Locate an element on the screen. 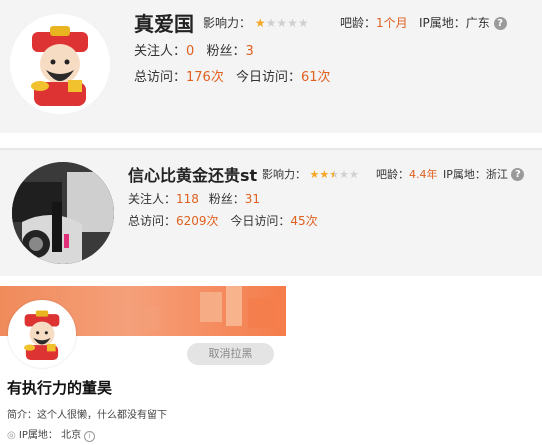 The height and width of the screenshot is (445, 542). follow-count: 0 is located at coordinates (190, 51).